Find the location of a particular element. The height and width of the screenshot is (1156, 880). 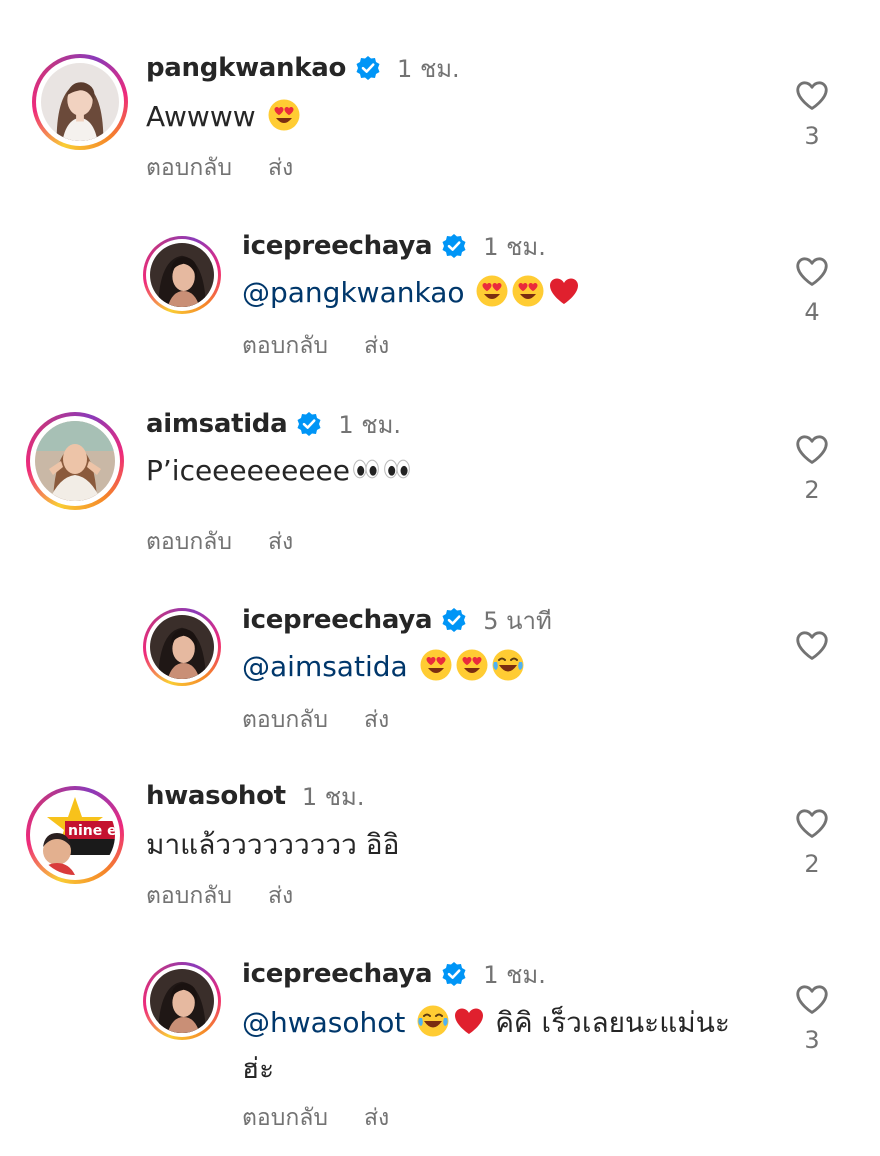

comment-text: @aimsatida is located at coordinates (383, 667).